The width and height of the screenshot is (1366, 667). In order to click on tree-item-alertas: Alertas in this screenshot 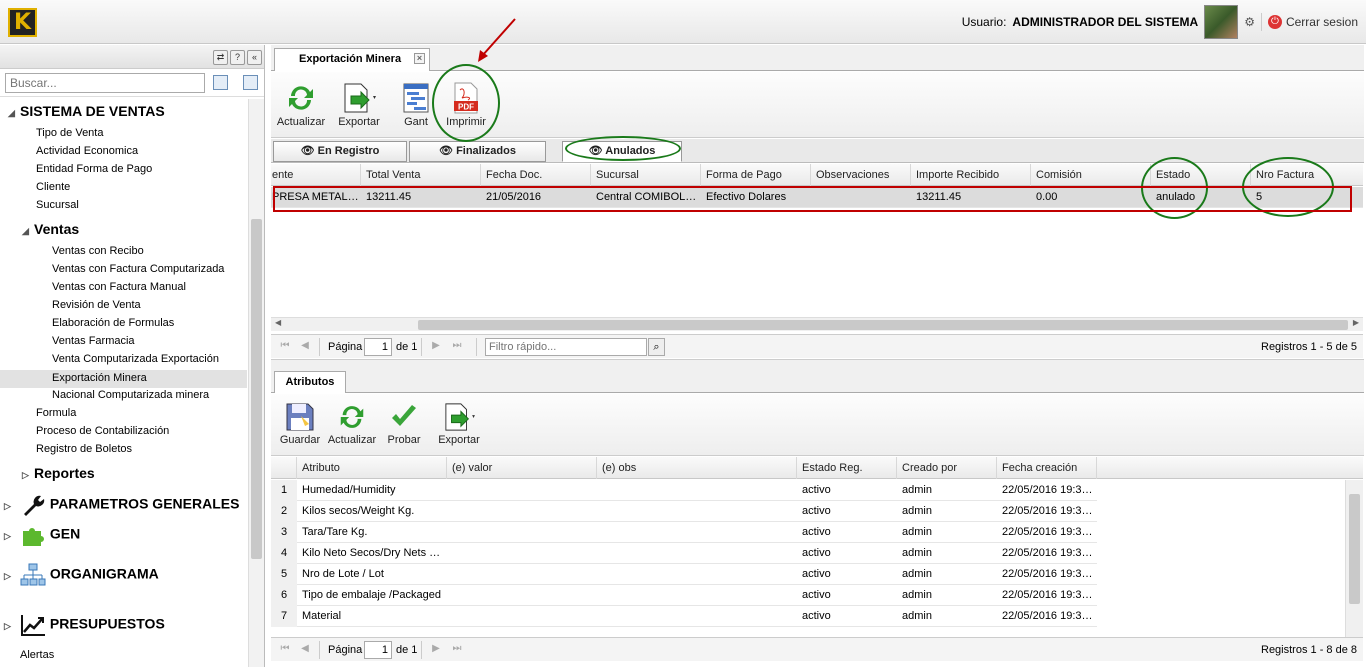, I will do `click(37, 655)`.